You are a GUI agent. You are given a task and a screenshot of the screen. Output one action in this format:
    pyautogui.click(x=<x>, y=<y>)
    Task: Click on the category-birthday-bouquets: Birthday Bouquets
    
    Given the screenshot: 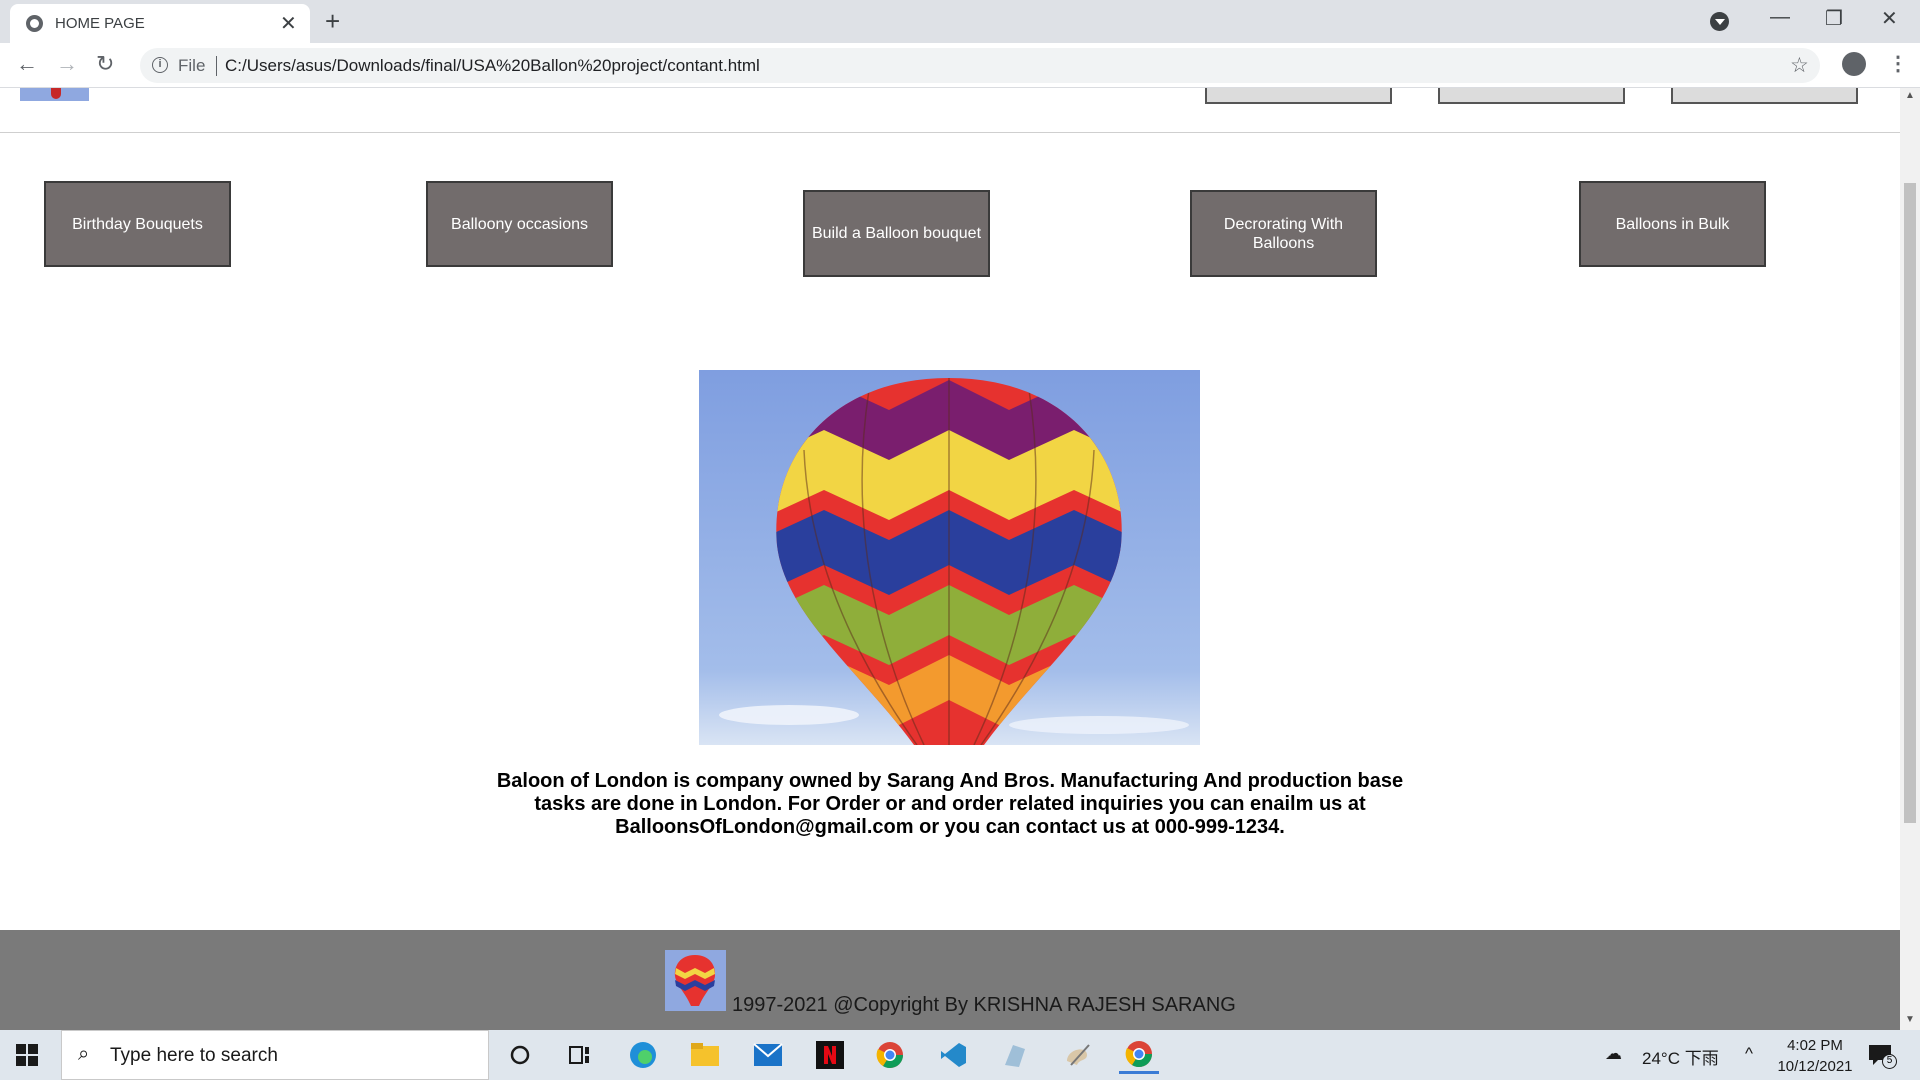 What is the action you would take?
    pyautogui.click(x=137, y=224)
    